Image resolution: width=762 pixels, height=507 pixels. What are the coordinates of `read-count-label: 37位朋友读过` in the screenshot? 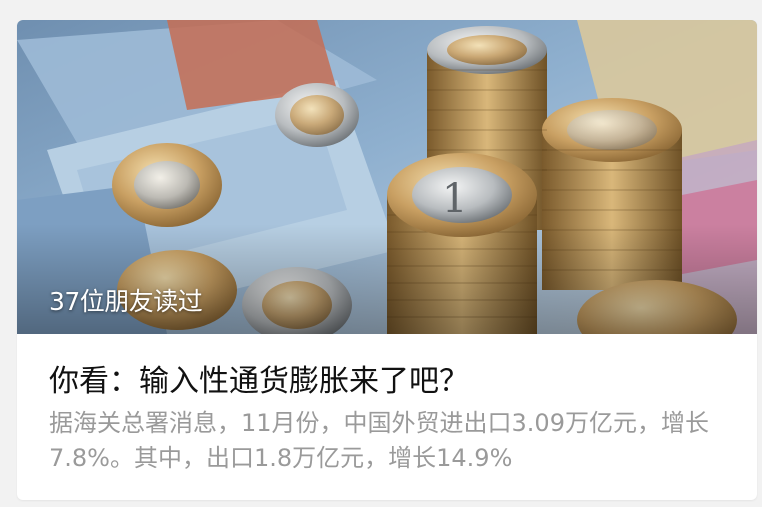 It's located at (126, 301).